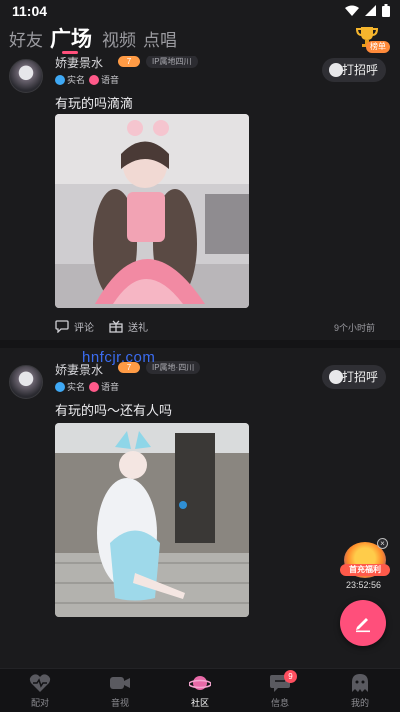 This screenshot has width=400, height=712. I want to click on status-bar: 11:04, so click(200, 11).